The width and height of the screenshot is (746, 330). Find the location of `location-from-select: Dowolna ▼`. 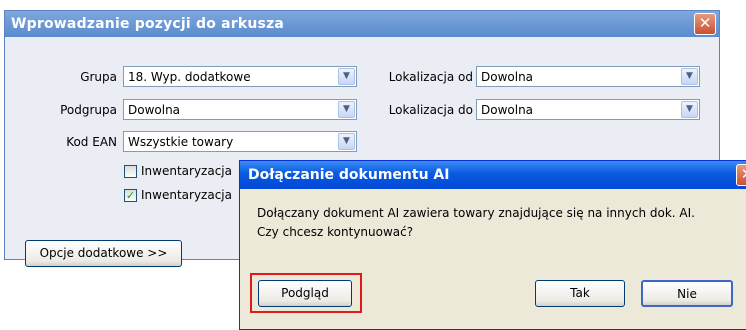

location-from-select: Dowolna ▼ is located at coordinates (588, 76).